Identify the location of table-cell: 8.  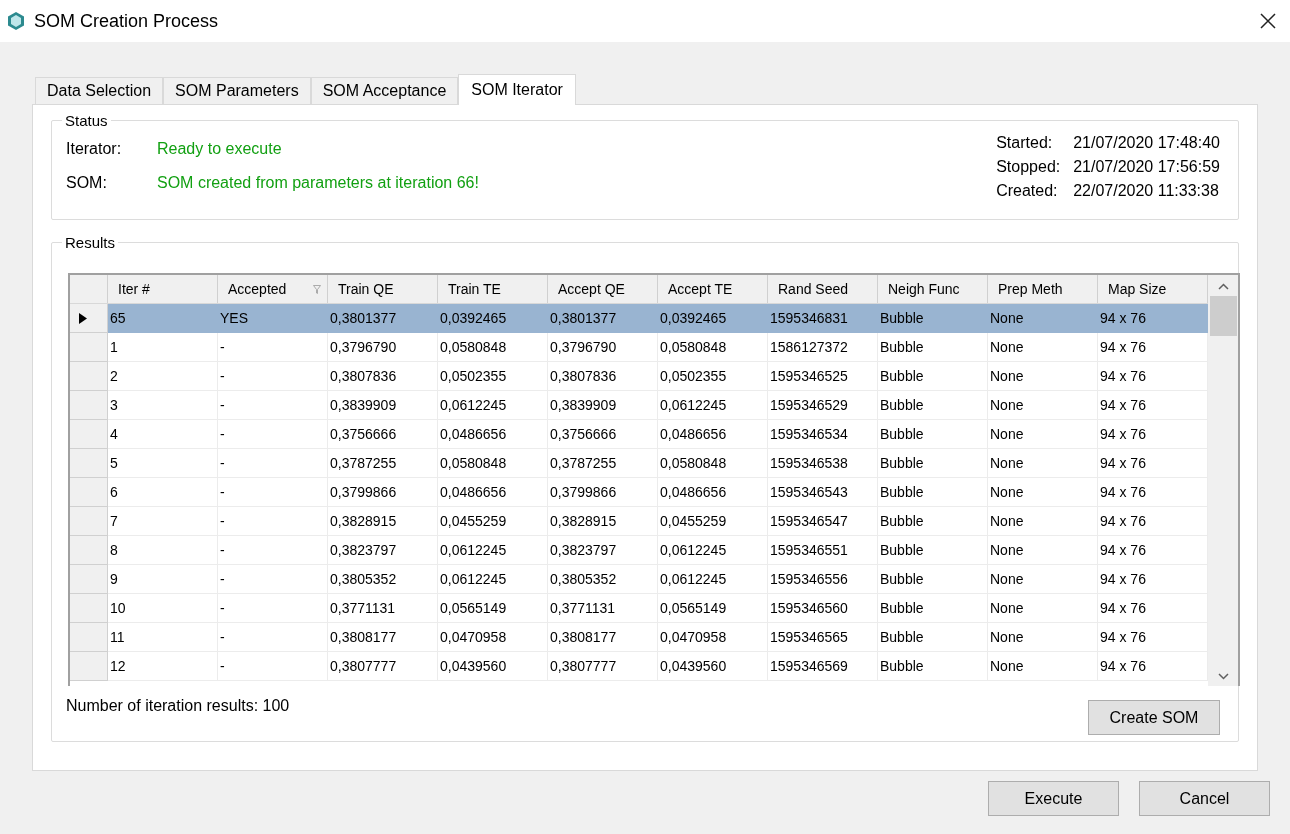
(163, 550).